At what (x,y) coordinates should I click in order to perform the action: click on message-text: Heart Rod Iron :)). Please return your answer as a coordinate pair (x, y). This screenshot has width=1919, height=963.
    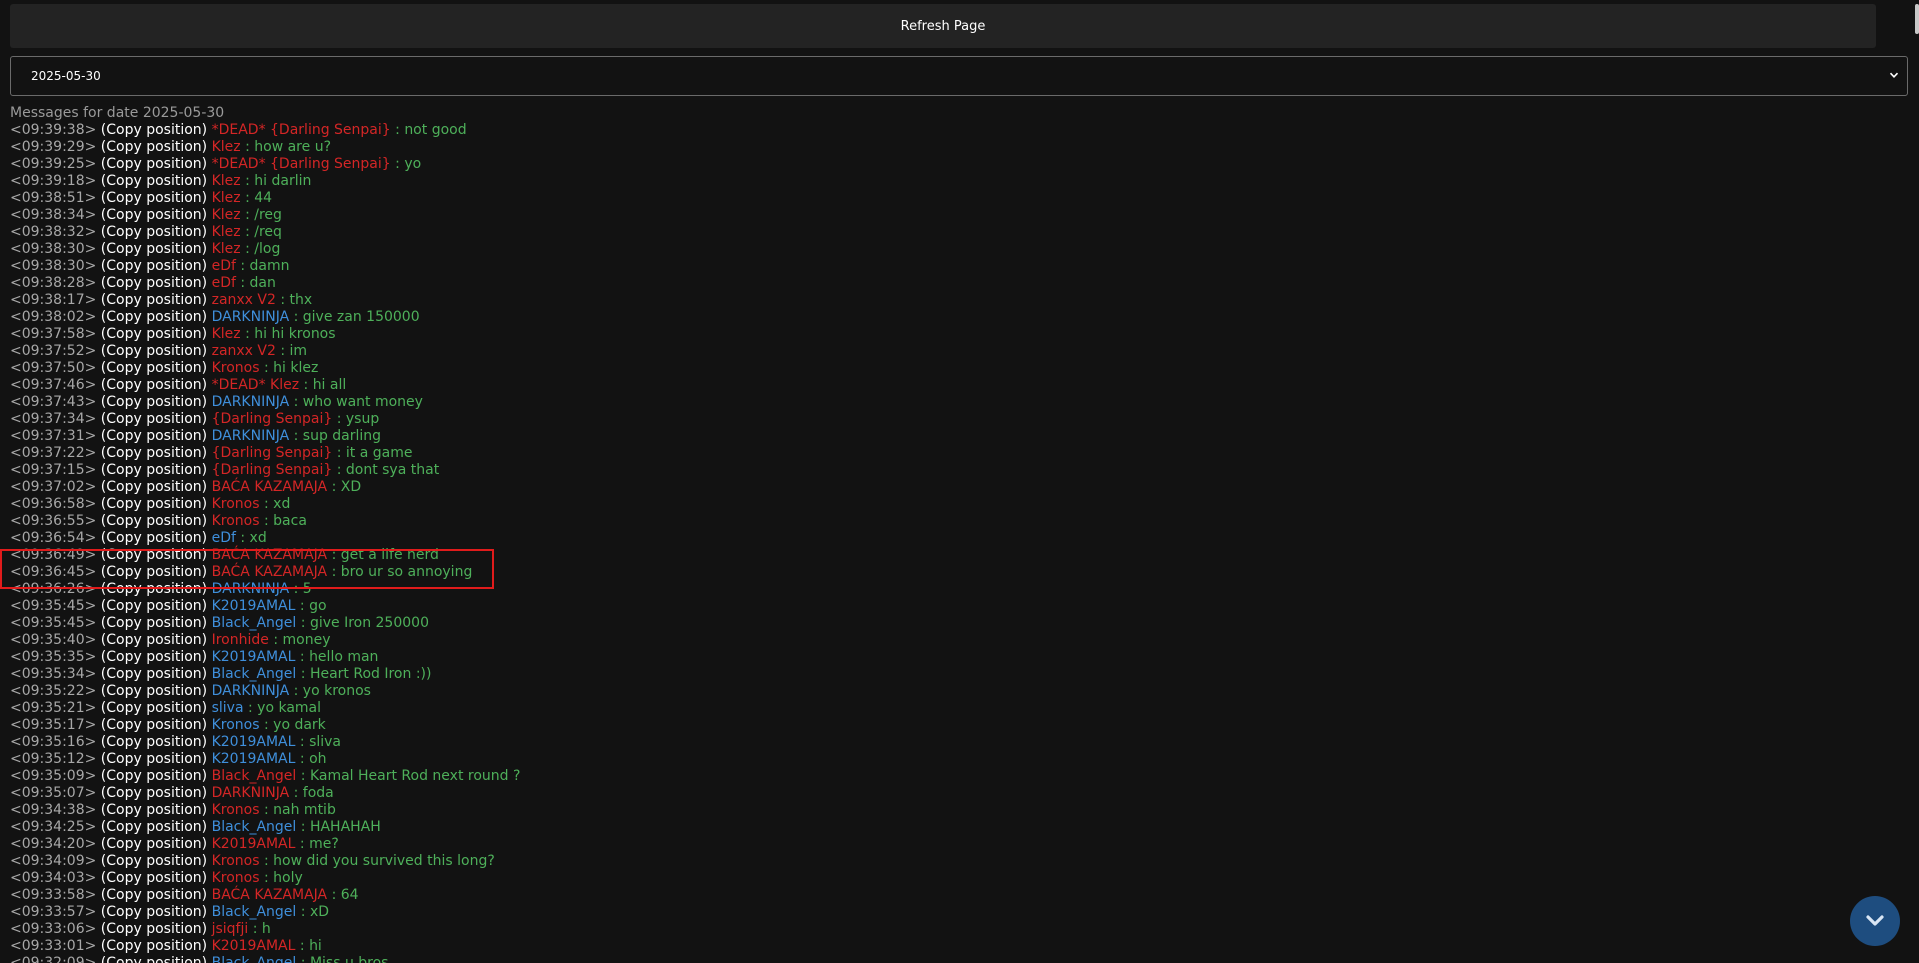
    Looking at the image, I should click on (370, 674).